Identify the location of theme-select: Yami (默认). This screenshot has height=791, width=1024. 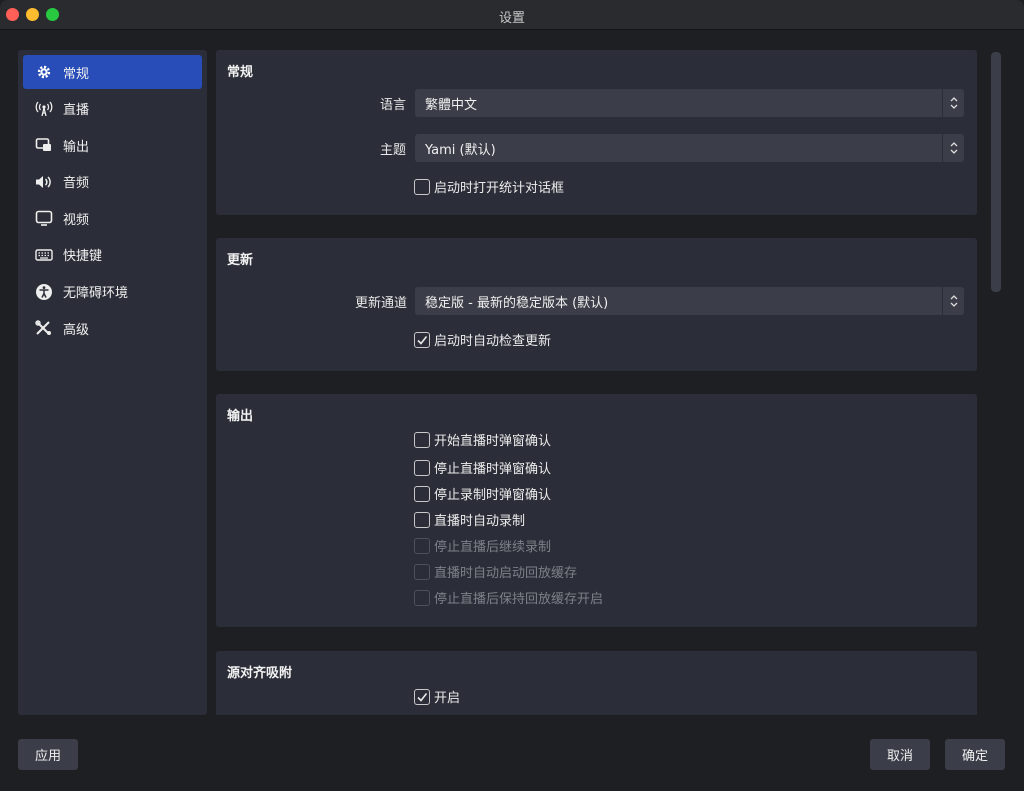
(689, 148).